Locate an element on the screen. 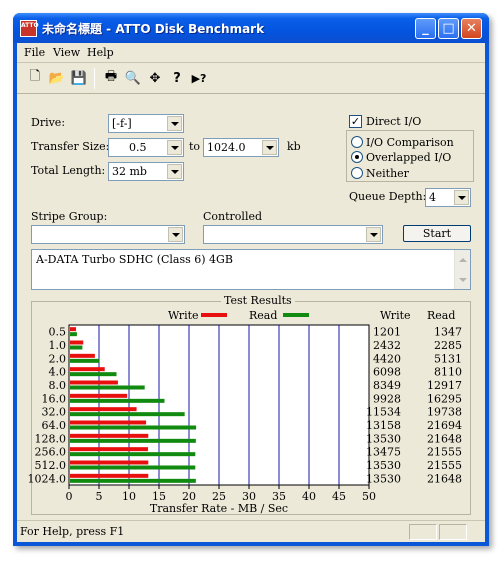 The height and width of the screenshot is (561, 502). description-text: A-DATA Turbo SDHC (Class 6) 4GB is located at coordinates (134, 259).